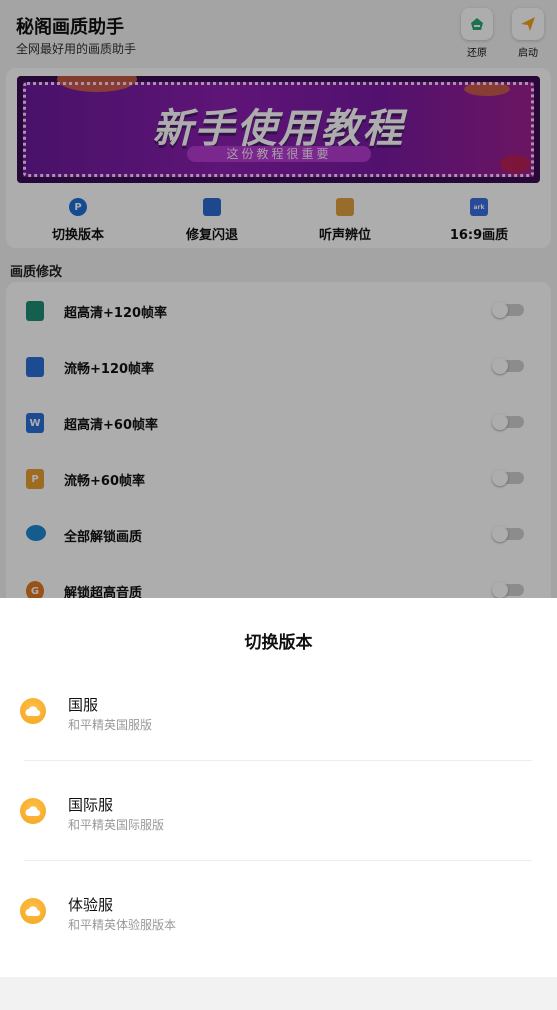 Image resolution: width=557 pixels, height=1010 pixels. What do you see at coordinates (278, 643) in the screenshot?
I see `sheet-title: 切换版本` at bounding box center [278, 643].